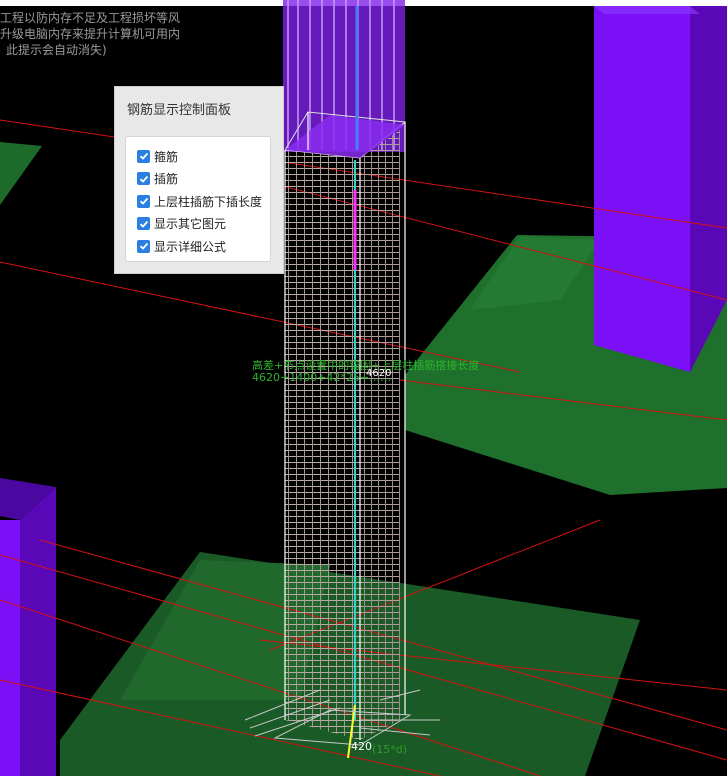 The width and height of the screenshot is (727, 776). I want to click on option-label: 插筋, so click(166, 179).